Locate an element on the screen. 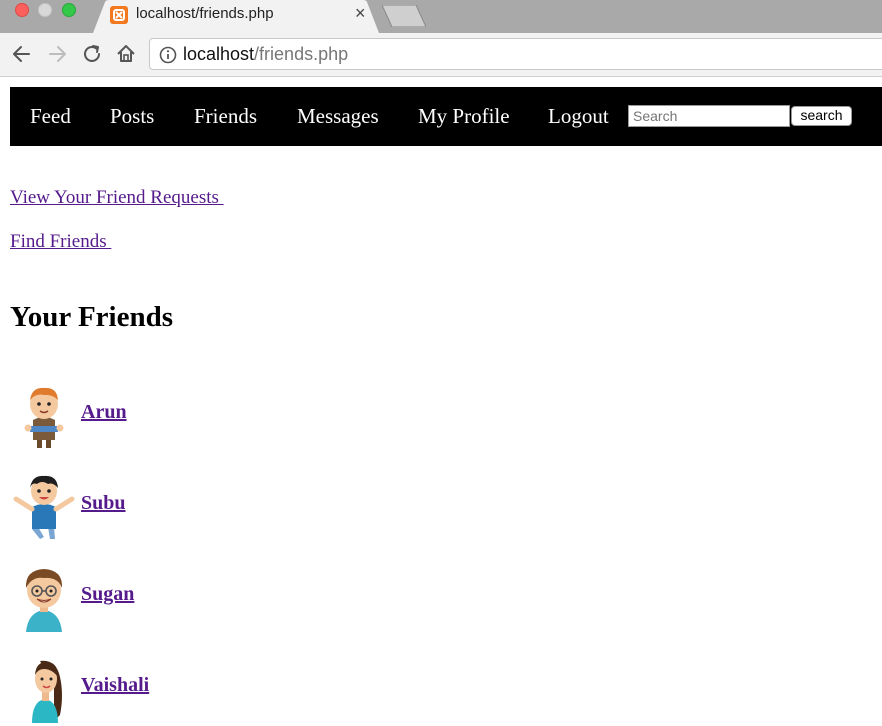 The height and width of the screenshot is (726, 882). nav-link-posts: Posts is located at coordinates (132, 116).